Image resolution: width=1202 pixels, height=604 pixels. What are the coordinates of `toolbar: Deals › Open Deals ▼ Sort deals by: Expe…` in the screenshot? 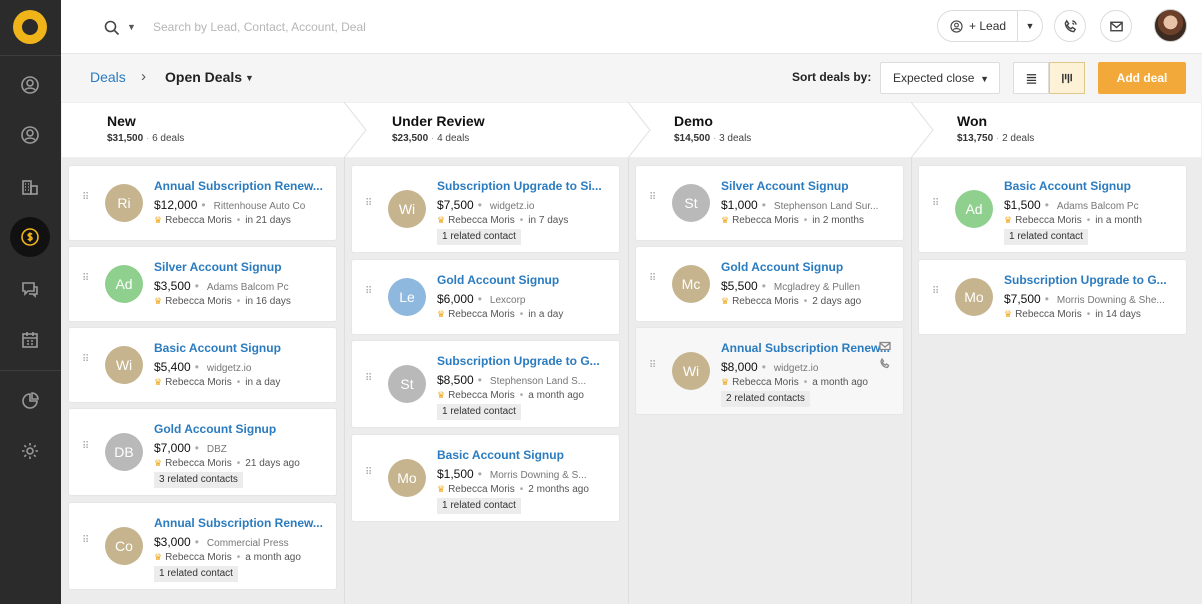 It's located at (631, 78).